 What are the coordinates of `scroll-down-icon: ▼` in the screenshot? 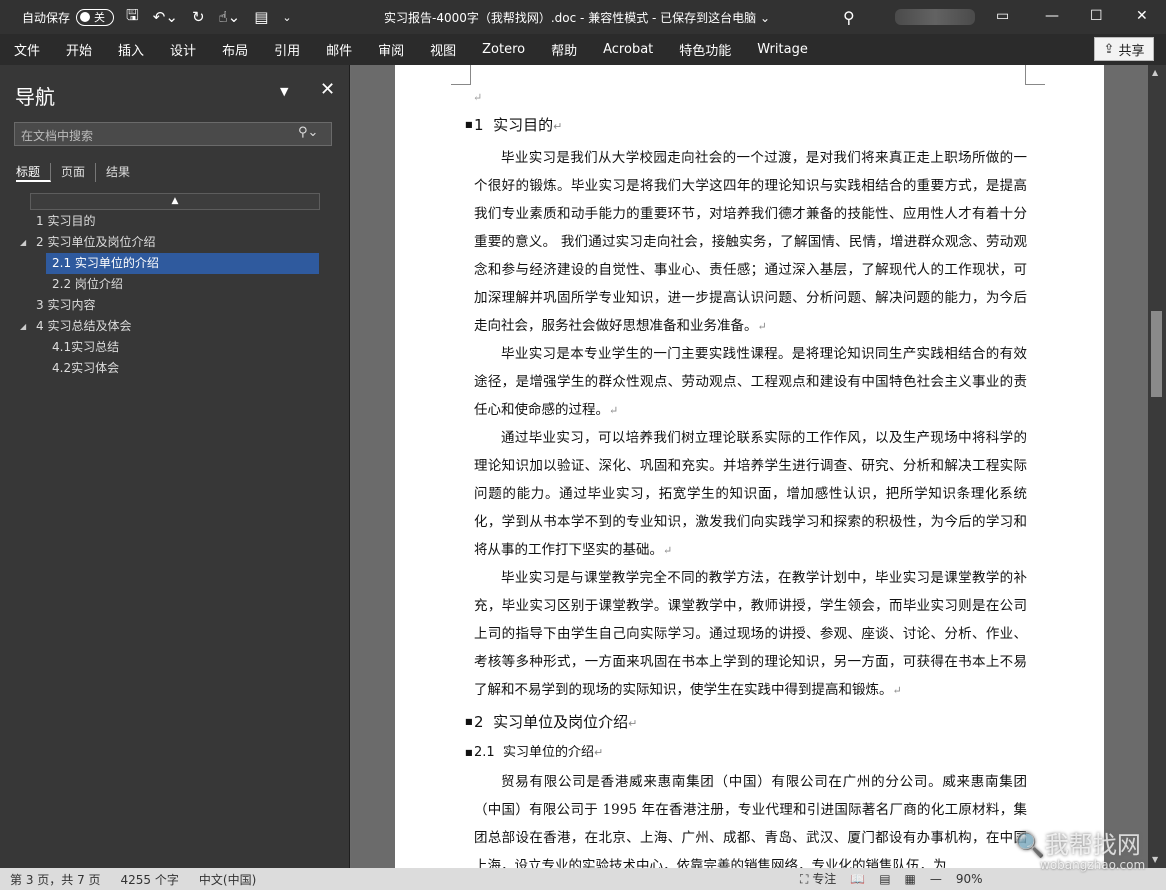 It's located at (1155, 859).